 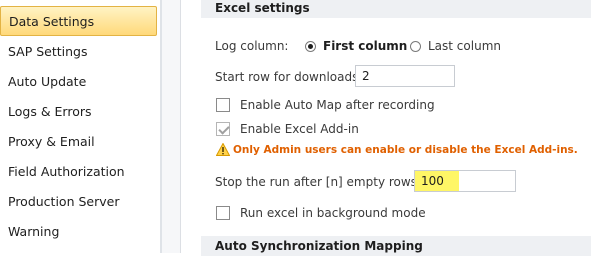 I want to click on sidebar-item-logs-errors: Logs & Errors, so click(x=80, y=112).